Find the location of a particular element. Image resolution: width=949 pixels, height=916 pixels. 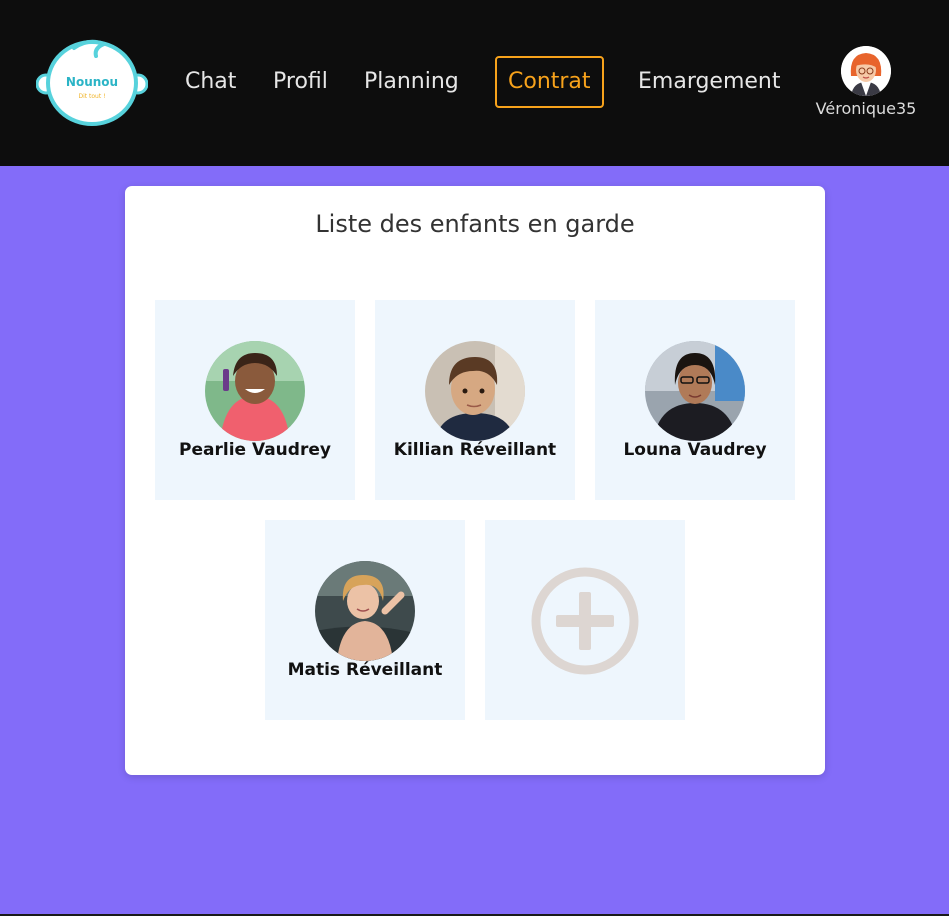

svg-text: Dit tout ! is located at coordinates (91, 96).